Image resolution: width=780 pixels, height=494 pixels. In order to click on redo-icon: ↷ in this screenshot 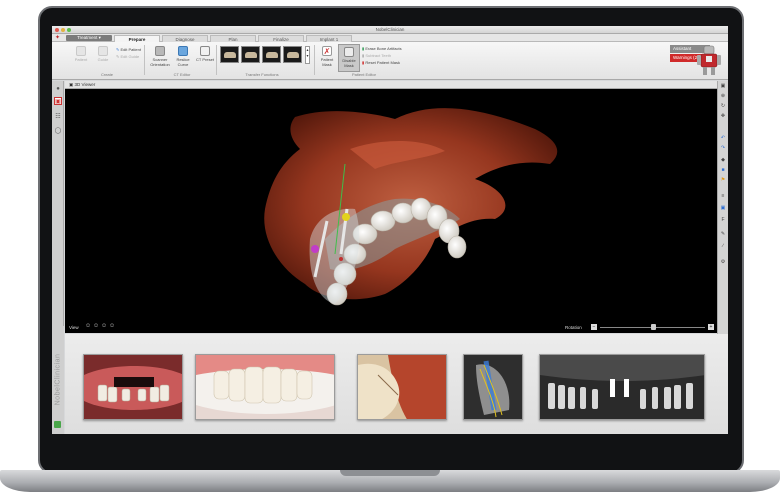, I will do `click(723, 148)`.